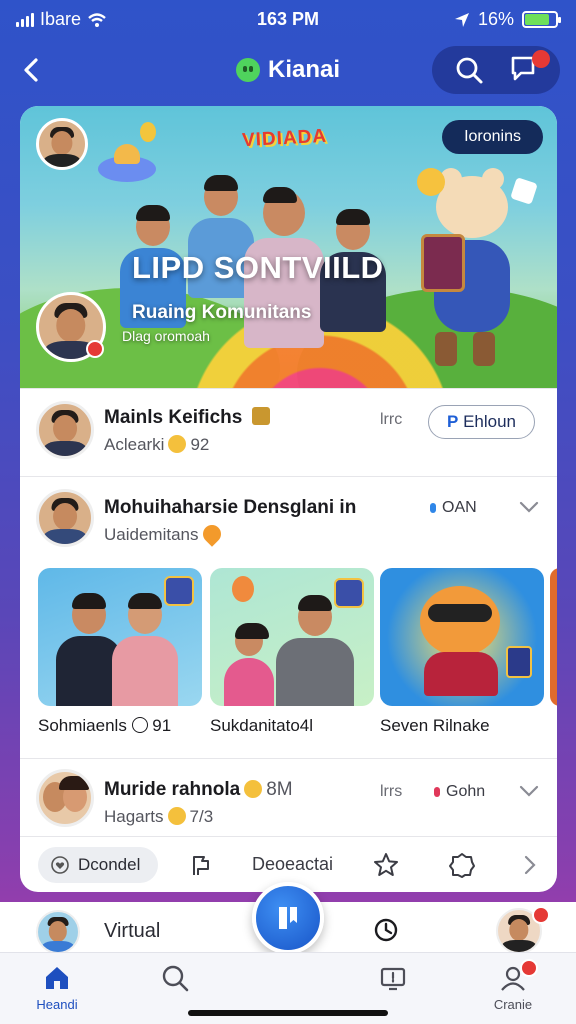 Image resolution: width=576 pixels, height=1024 pixels. What do you see at coordinates (139, 725) in the screenshot?
I see `heart-circle-icon` at bounding box center [139, 725].